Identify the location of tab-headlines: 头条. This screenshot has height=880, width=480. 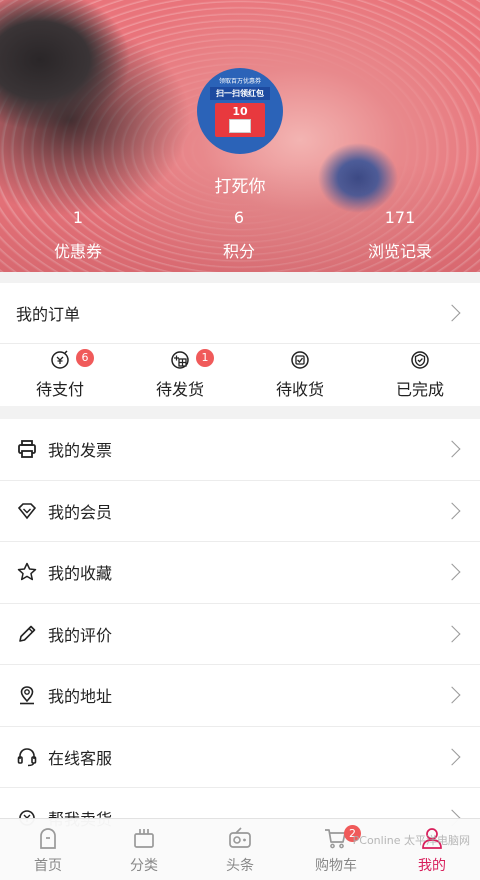
(240, 849).